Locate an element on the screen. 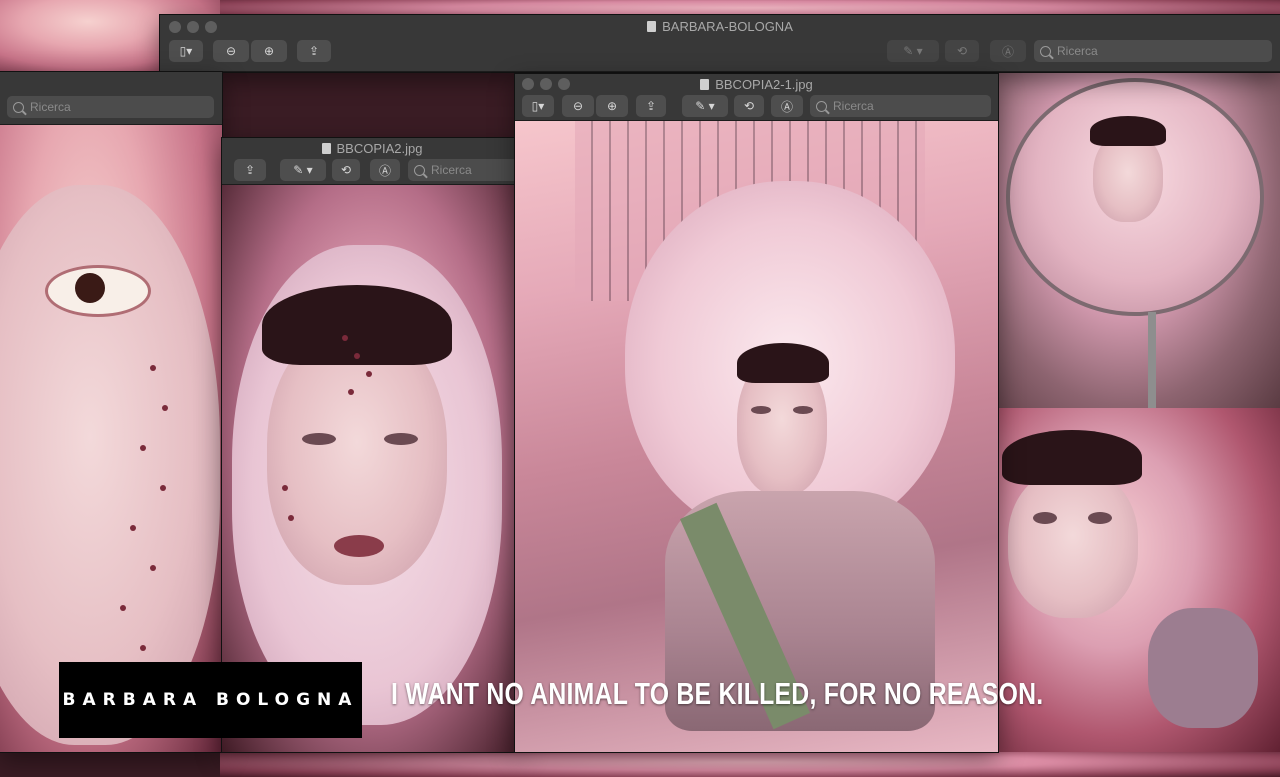 The height and width of the screenshot is (777, 1280). window-titlebar: Ricerca is located at coordinates (111, 98).